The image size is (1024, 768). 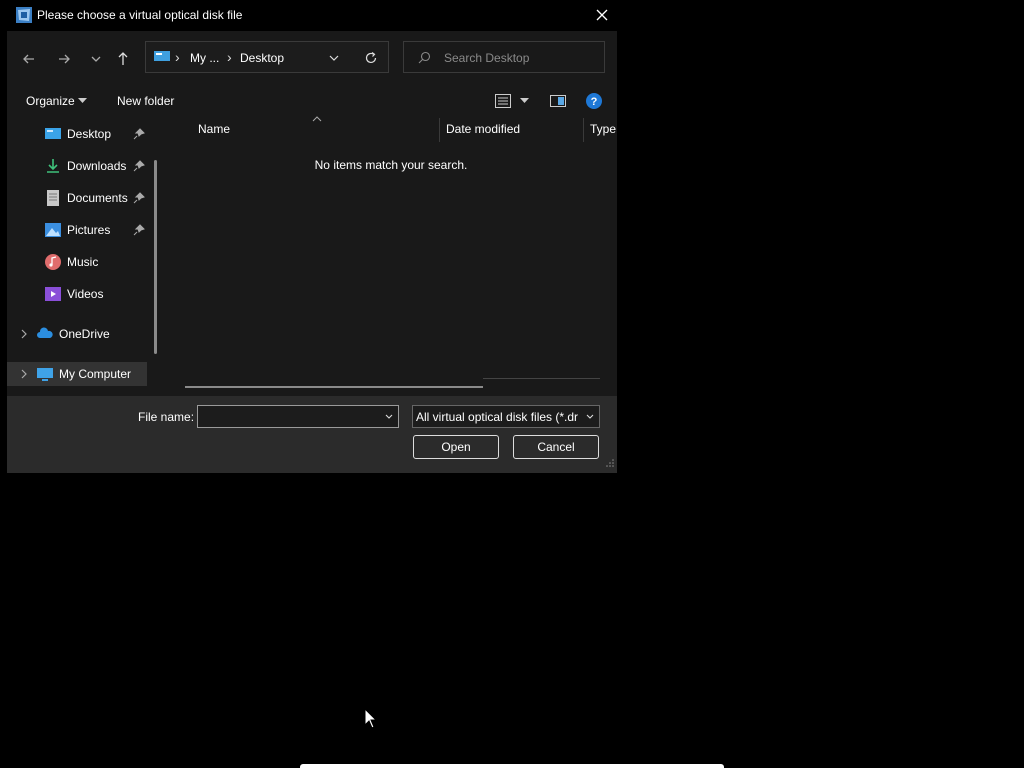 What do you see at coordinates (85, 294) in the screenshot?
I see `sidebar-item-label: Videos` at bounding box center [85, 294].